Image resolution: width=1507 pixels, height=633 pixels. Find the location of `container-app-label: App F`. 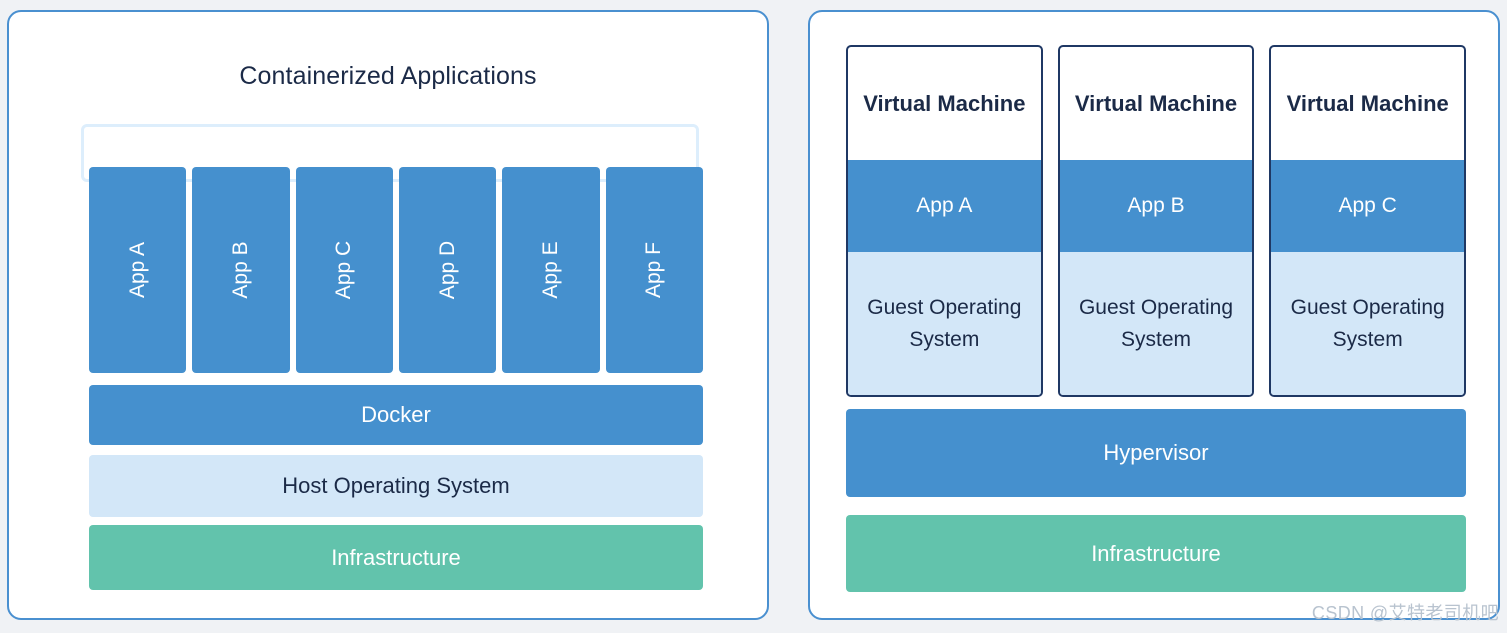

container-app-label: App F is located at coordinates (654, 270).